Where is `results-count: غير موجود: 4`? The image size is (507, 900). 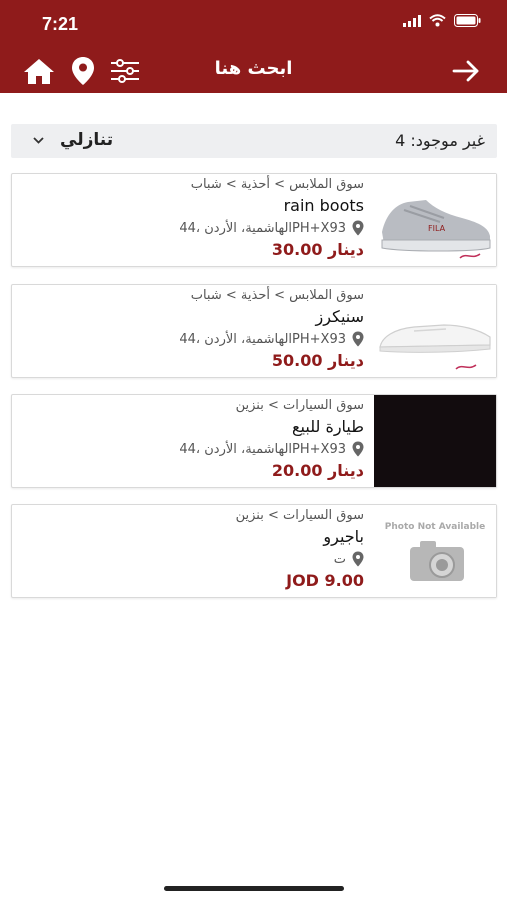
results-count: غير موجود: 4 is located at coordinates (440, 140).